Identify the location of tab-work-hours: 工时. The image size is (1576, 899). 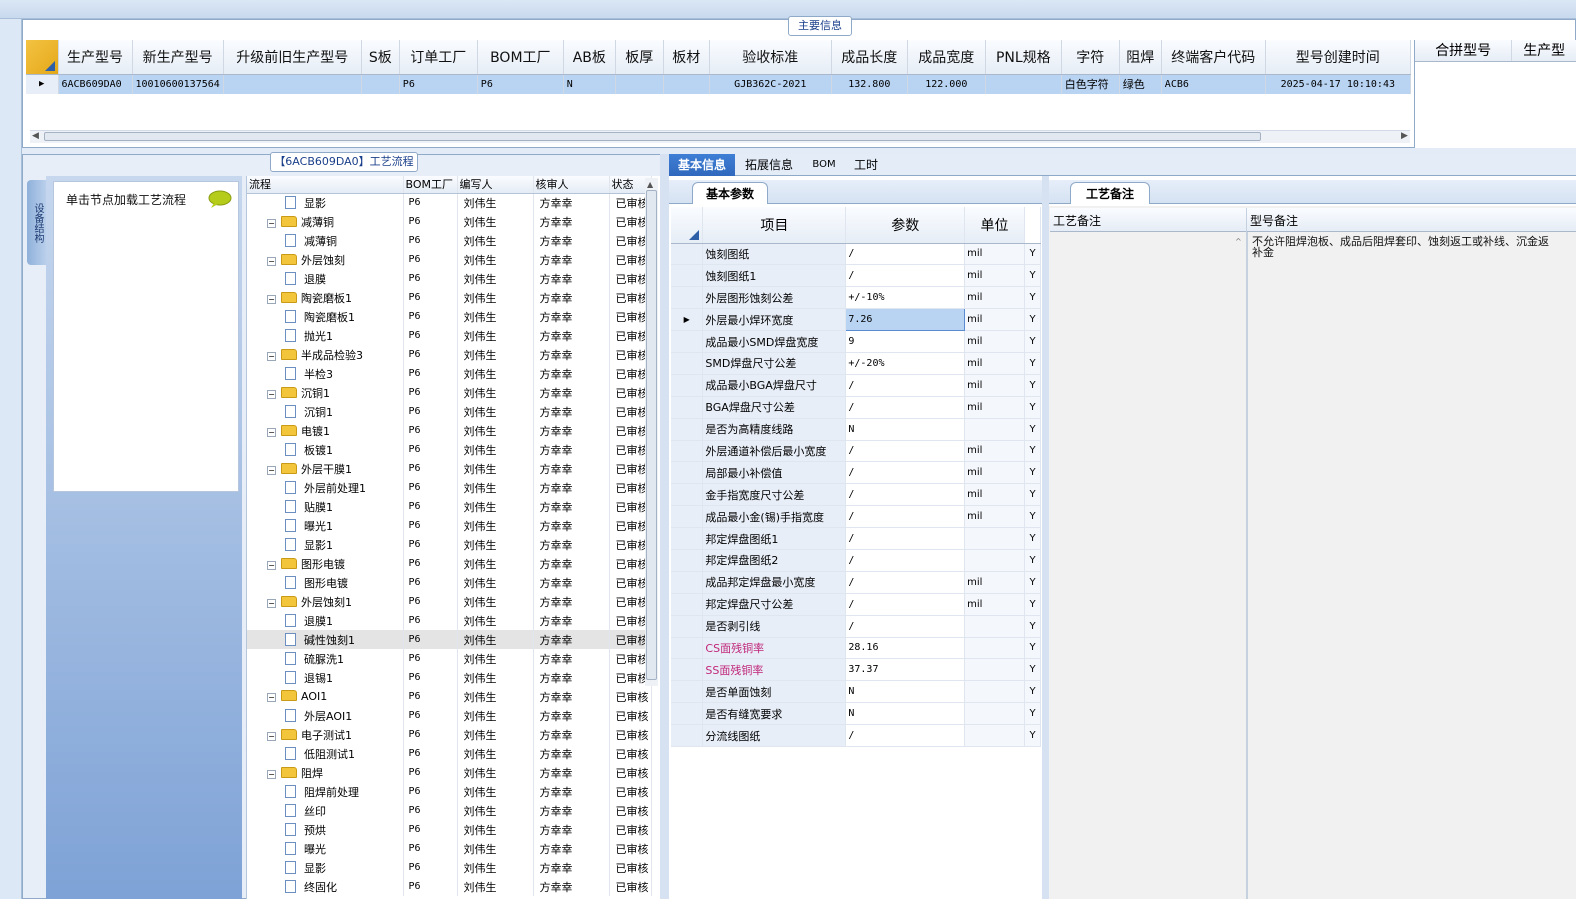
(866, 165).